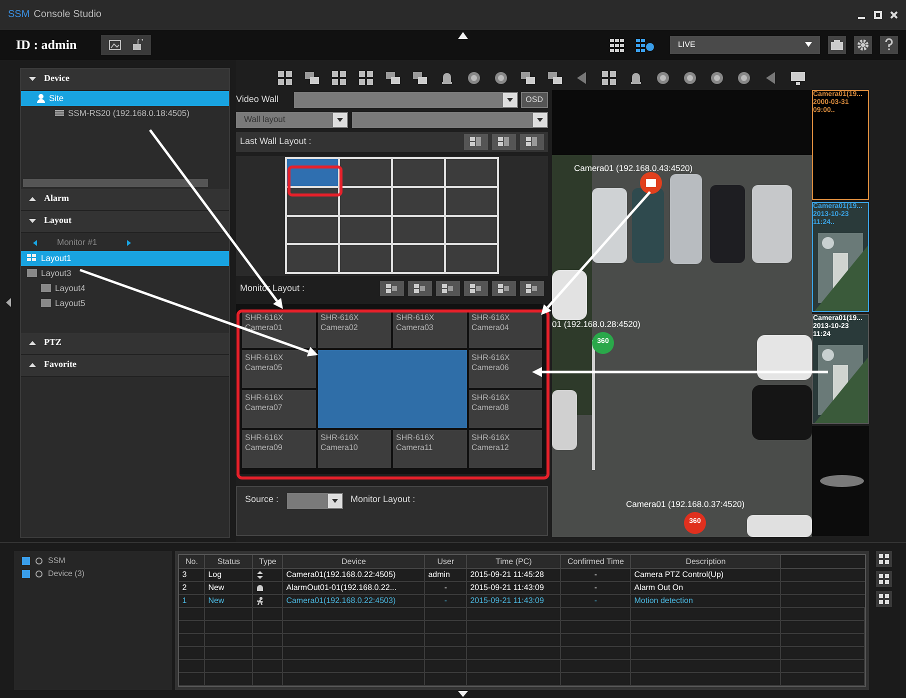  Describe the element at coordinates (878, 14) in the screenshot. I see `maximize-button` at that location.